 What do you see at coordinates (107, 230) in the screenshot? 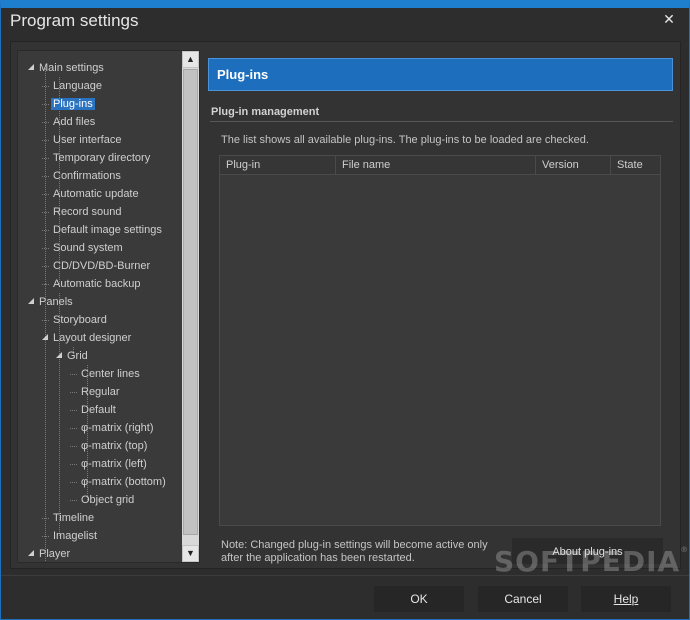
I see `tree-item-label: Default image settings` at bounding box center [107, 230].